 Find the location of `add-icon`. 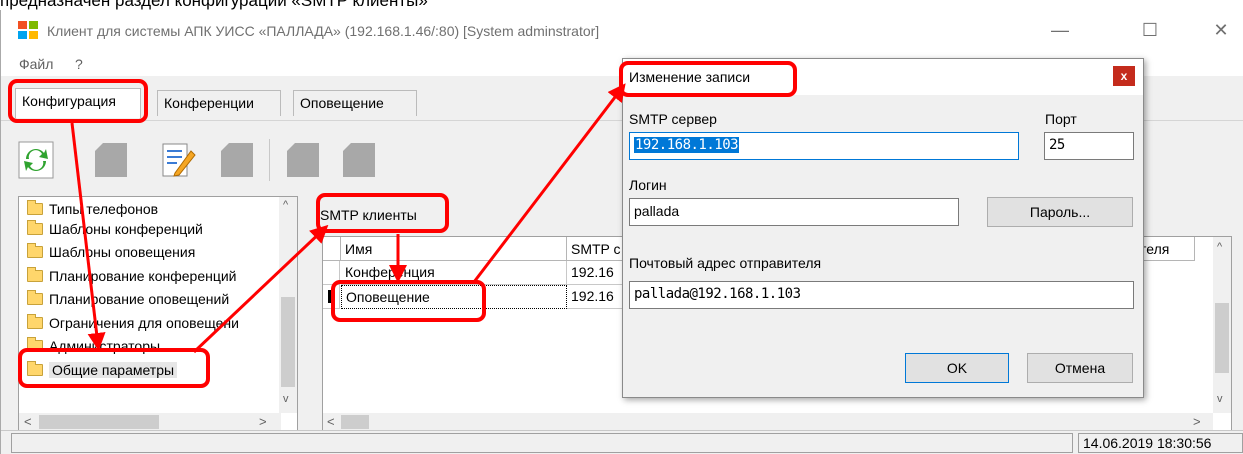

add-icon is located at coordinates (111, 160).